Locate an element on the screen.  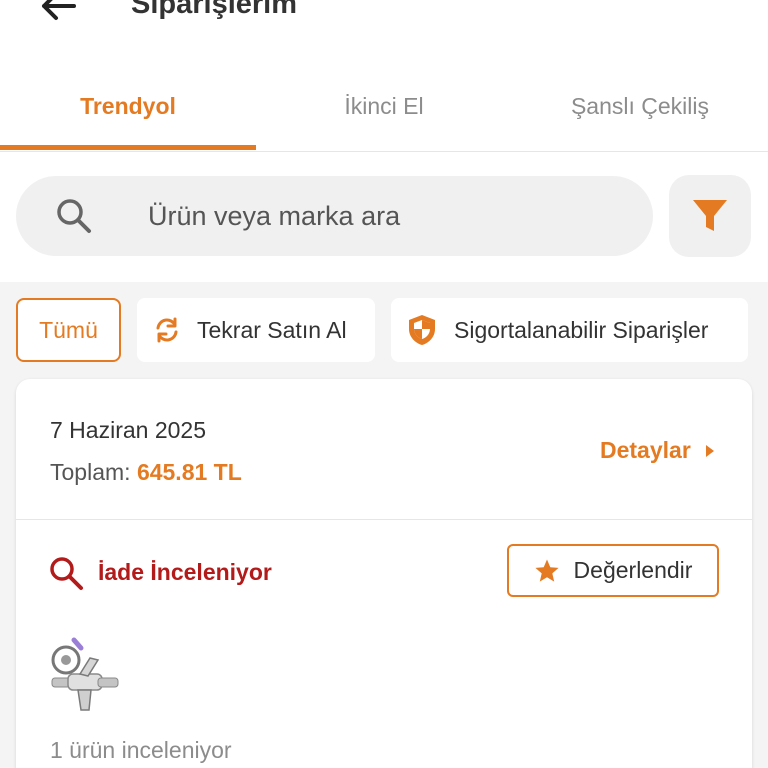
rate-button-label: Değerlendir is located at coordinates (633, 570).